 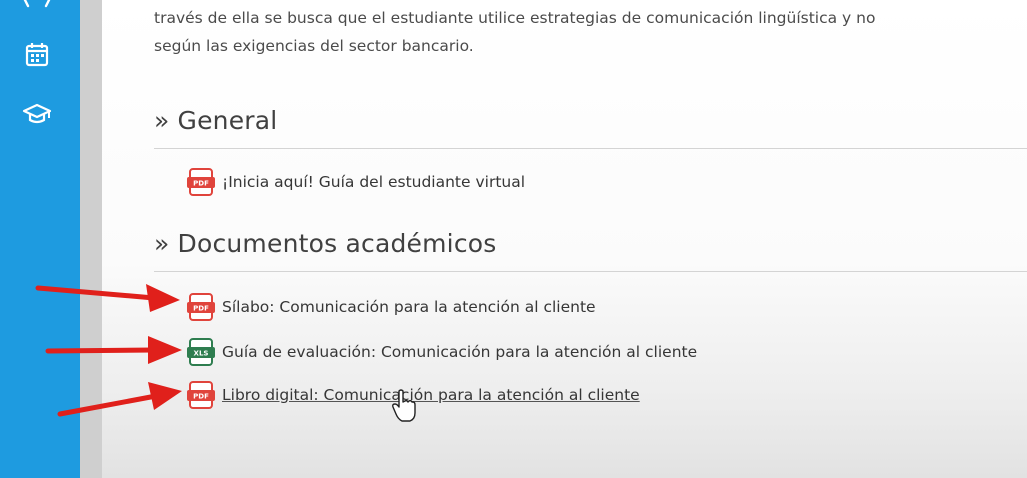 I want to click on svg-text: XLS, so click(x=201, y=354).